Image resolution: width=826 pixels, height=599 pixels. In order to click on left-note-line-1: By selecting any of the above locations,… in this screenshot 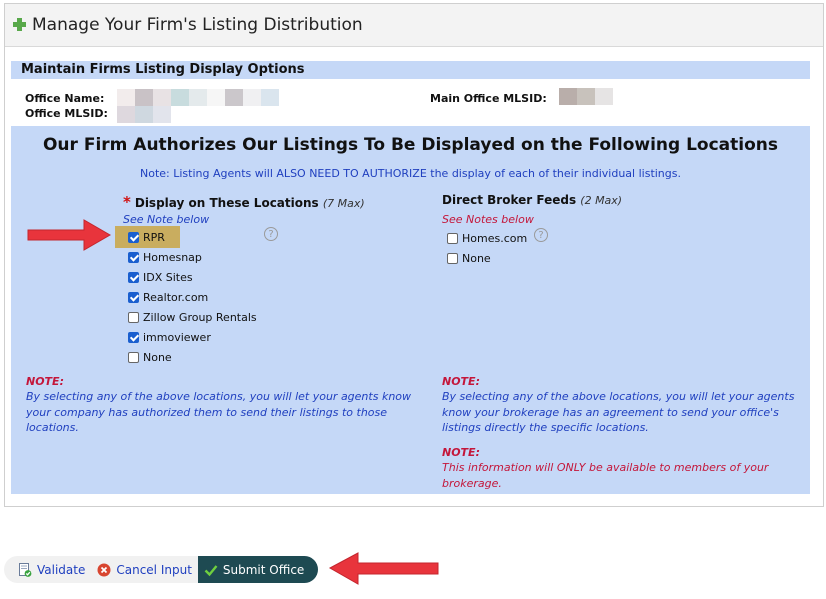, I will do `click(219, 396)`.